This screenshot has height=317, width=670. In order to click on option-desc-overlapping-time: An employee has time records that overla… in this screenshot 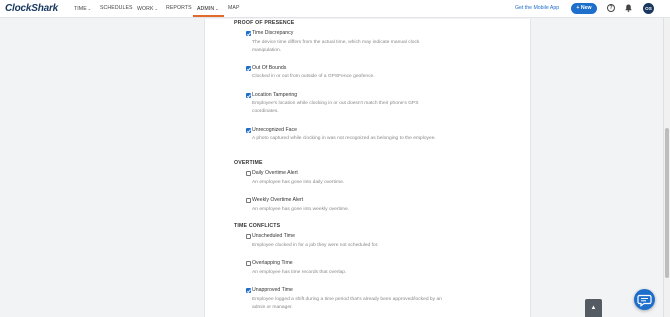, I will do `click(299, 272)`.